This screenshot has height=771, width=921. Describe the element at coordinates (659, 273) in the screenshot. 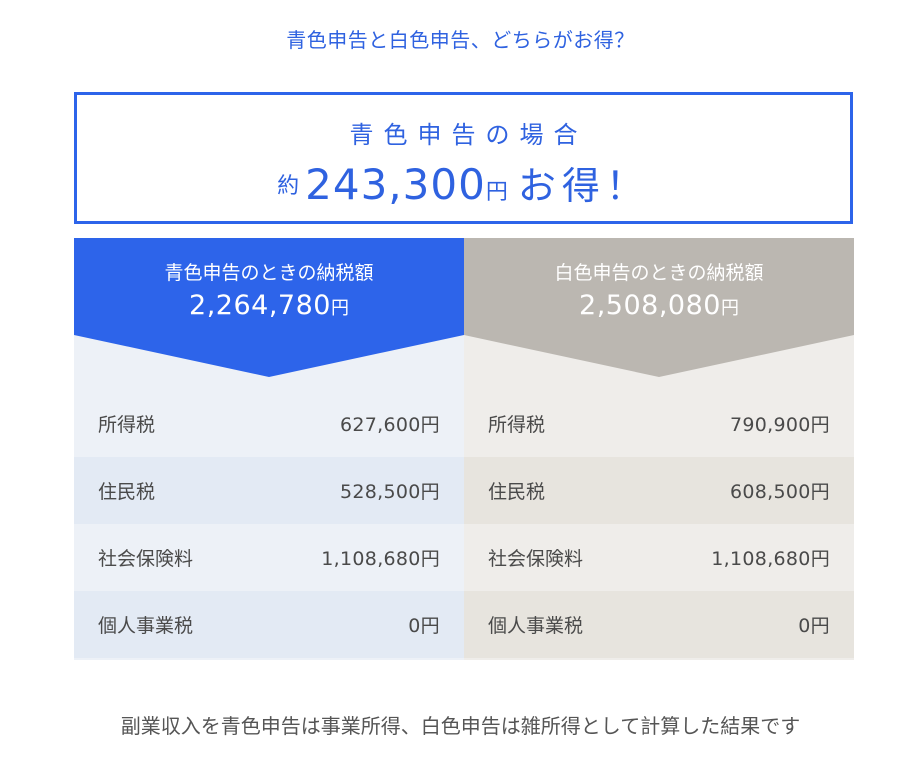

I see `white-column-title: 白色申告のときの納税額` at that location.